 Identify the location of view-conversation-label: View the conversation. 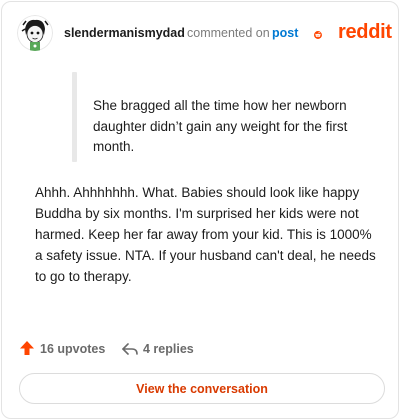
(202, 388).